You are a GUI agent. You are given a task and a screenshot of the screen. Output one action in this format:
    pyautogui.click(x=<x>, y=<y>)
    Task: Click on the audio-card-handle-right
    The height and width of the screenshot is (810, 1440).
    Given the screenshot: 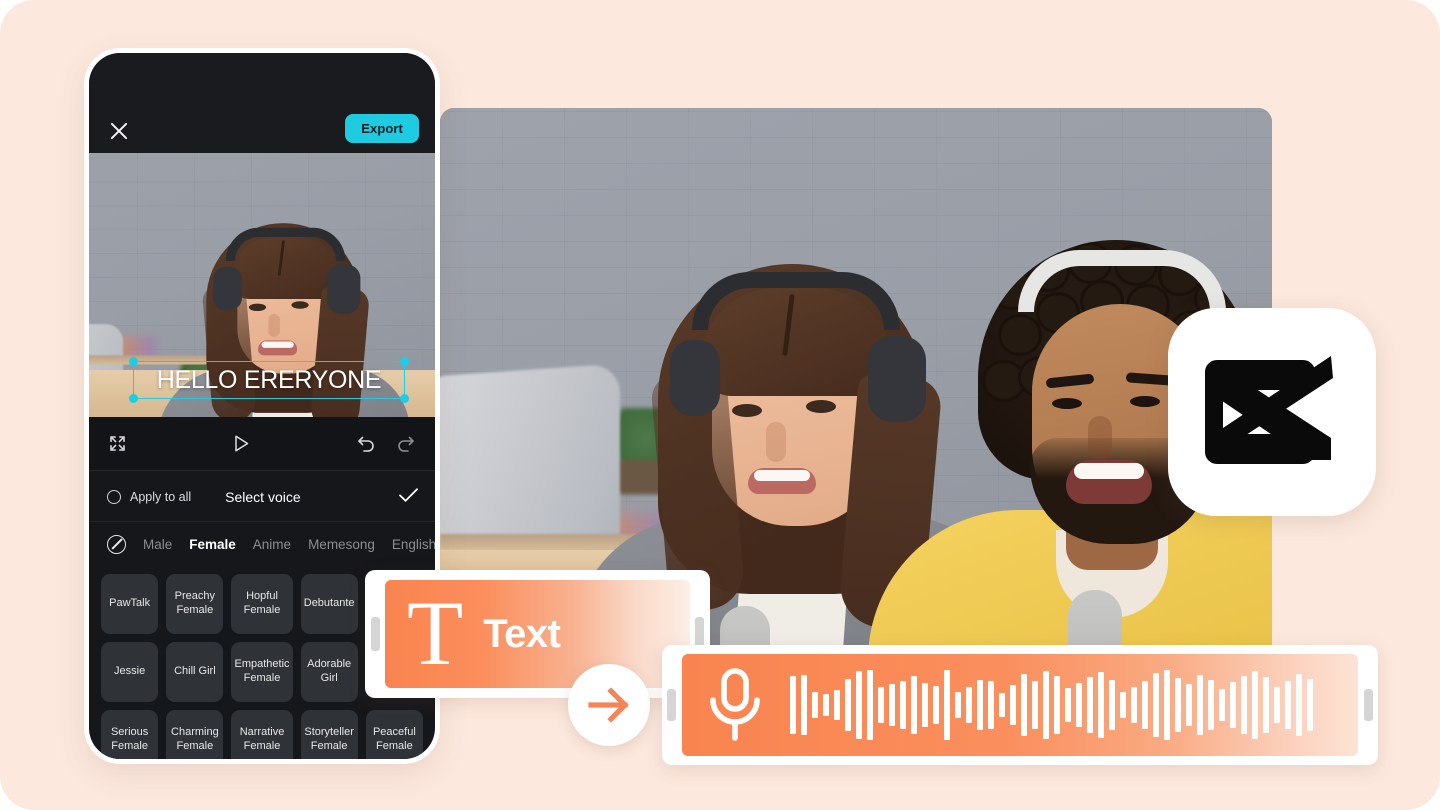 What is the action you would take?
    pyautogui.click(x=1368, y=705)
    